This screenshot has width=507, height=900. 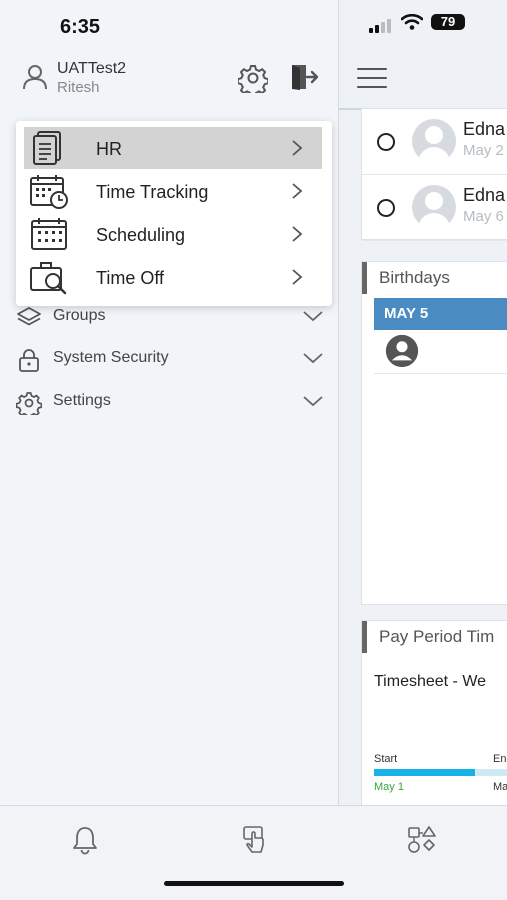 What do you see at coordinates (440, 314) in the screenshot?
I see `birthday-date-header: MAY 5` at bounding box center [440, 314].